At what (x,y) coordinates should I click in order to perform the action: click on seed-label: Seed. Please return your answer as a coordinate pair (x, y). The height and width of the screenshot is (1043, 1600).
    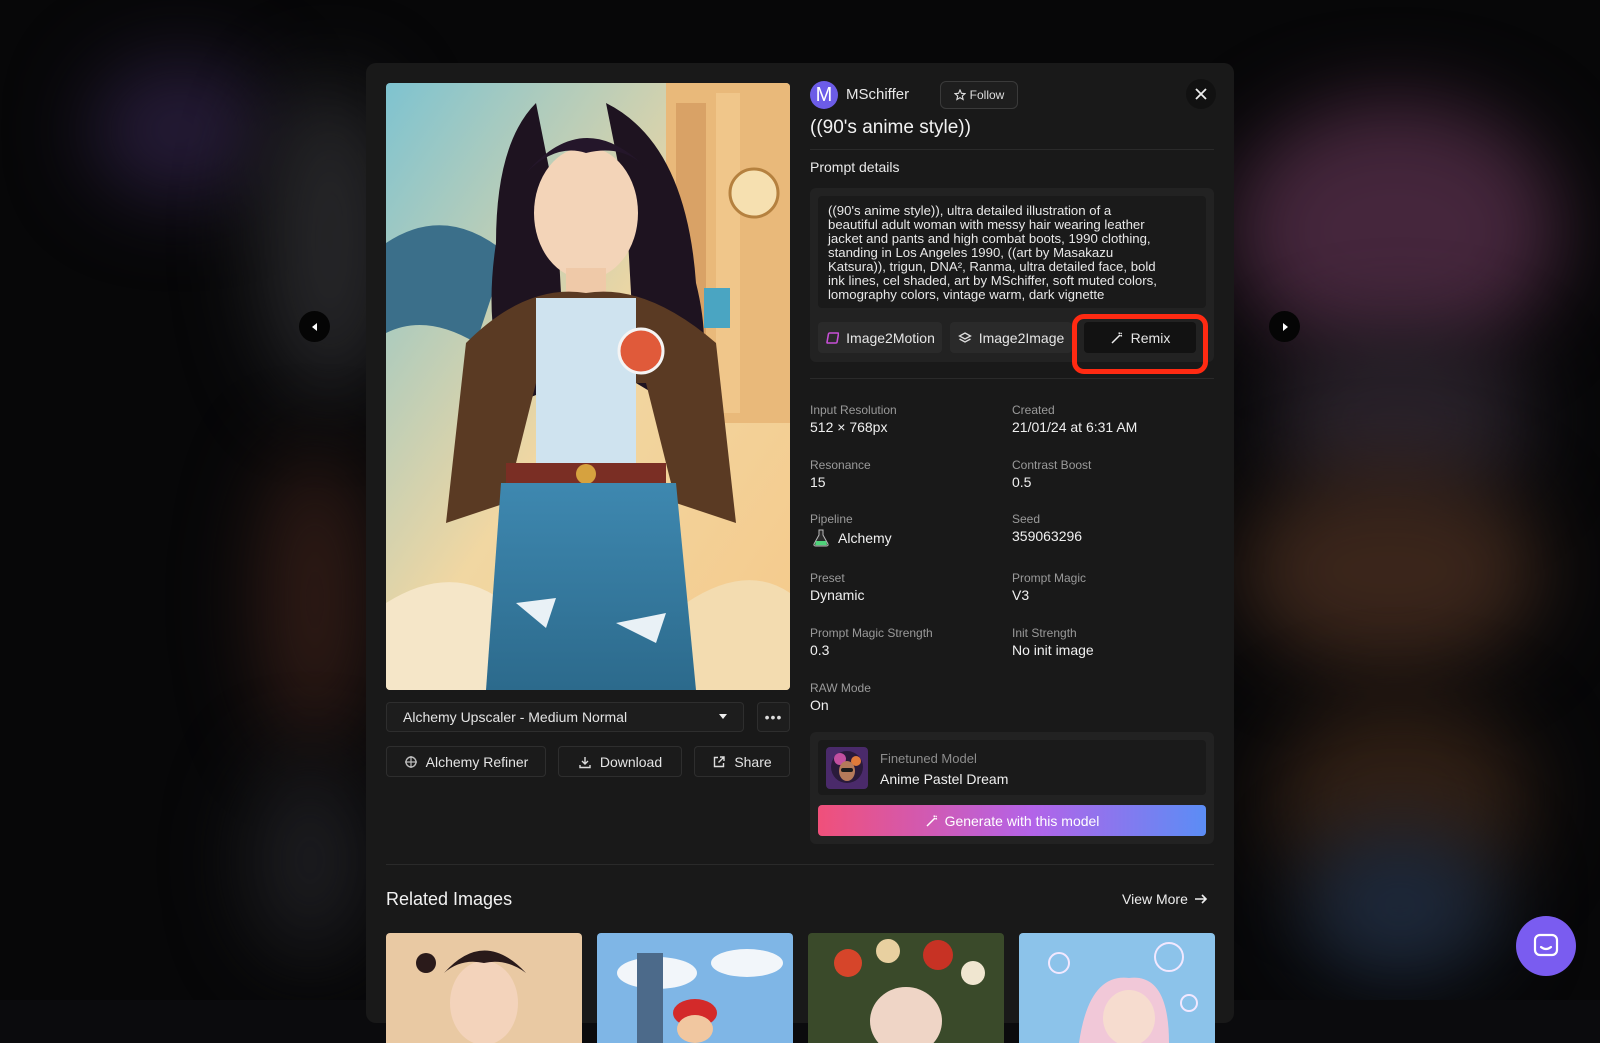
    Looking at the image, I should click on (1026, 519).